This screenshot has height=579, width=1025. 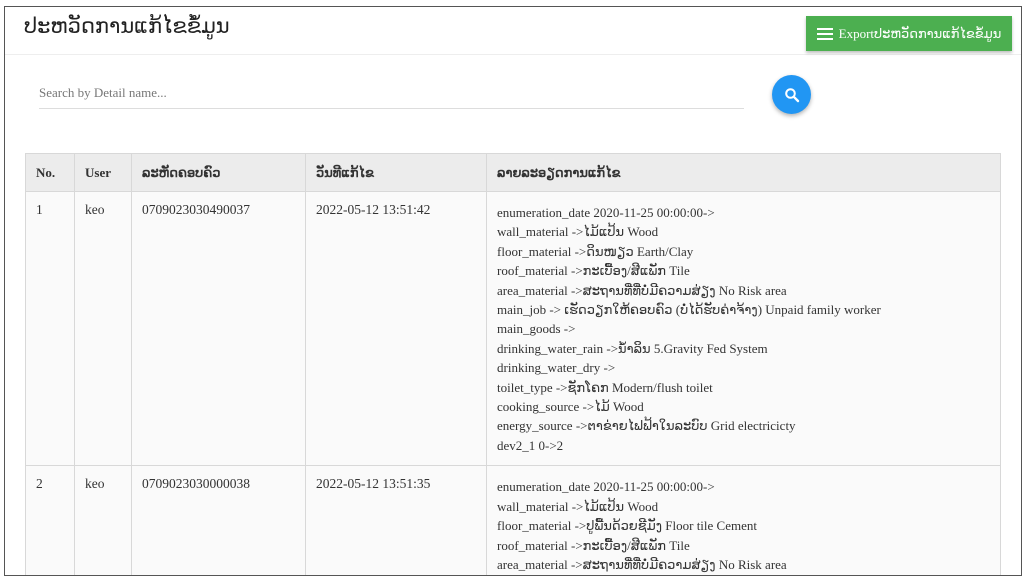 I want to click on menu-icon, so click(x=824, y=33).